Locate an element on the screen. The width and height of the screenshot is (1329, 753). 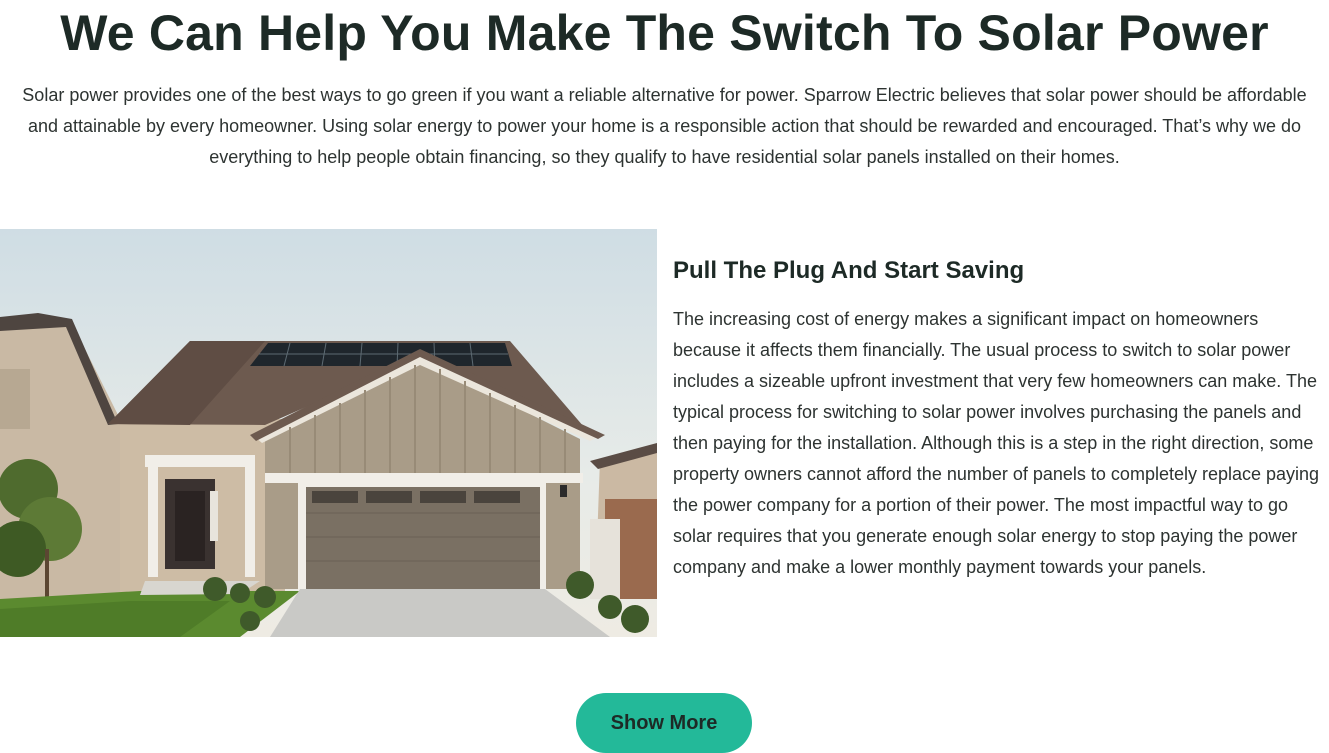
feature-heading: Pull The Plug And Start Saving is located at coordinates (849, 270).